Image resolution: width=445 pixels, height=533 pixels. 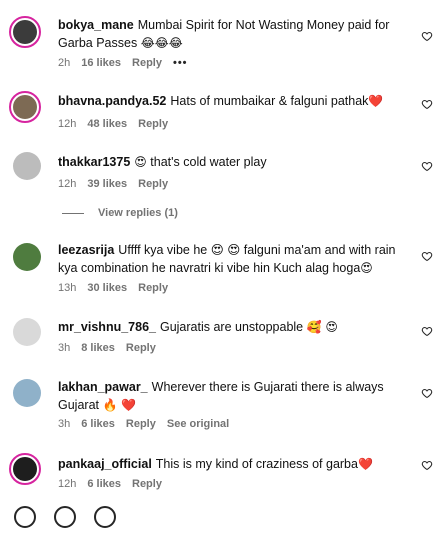 What do you see at coordinates (180, 63) in the screenshot?
I see `more-options-icon: •••` at bounding box center [180, 63].